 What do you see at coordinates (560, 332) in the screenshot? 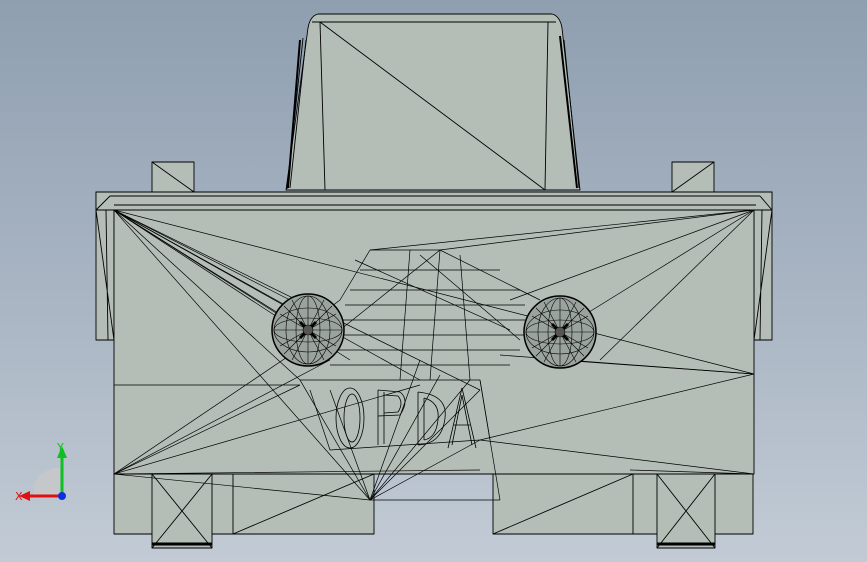
I see `model-screw-right` at bounding box center [560, 332].